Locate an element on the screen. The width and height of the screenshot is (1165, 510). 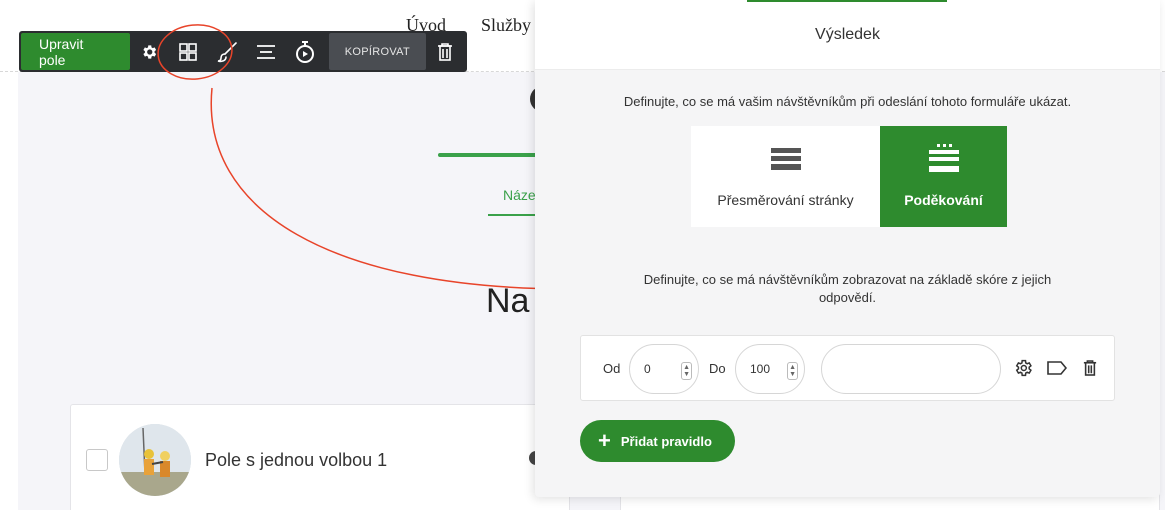
edit-fields-button: Upravit pole is located at coordinates (75, 51).